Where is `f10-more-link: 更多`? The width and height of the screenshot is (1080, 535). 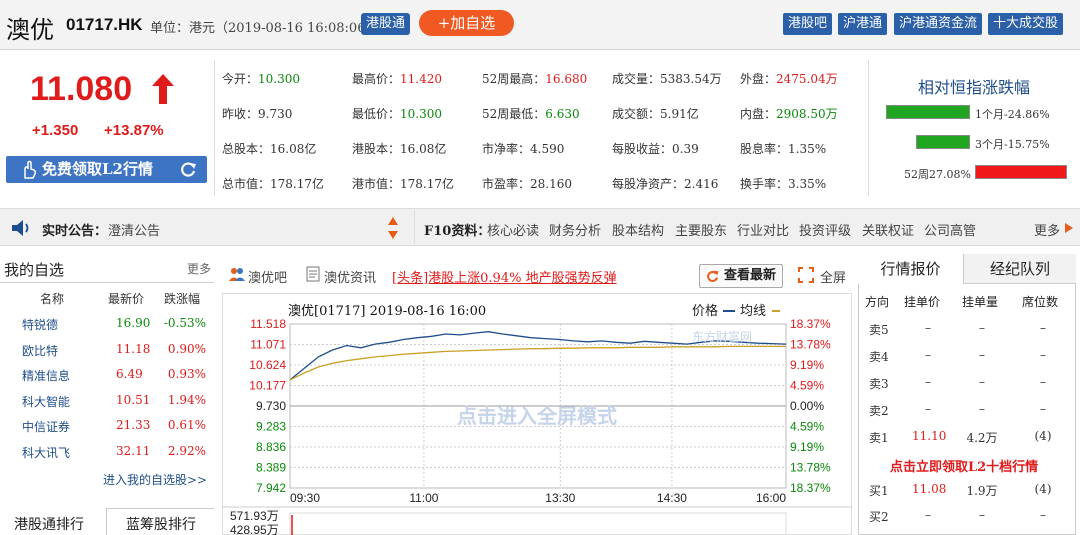
f10-more-link: 更多 is located at coordinates (1047, 229).